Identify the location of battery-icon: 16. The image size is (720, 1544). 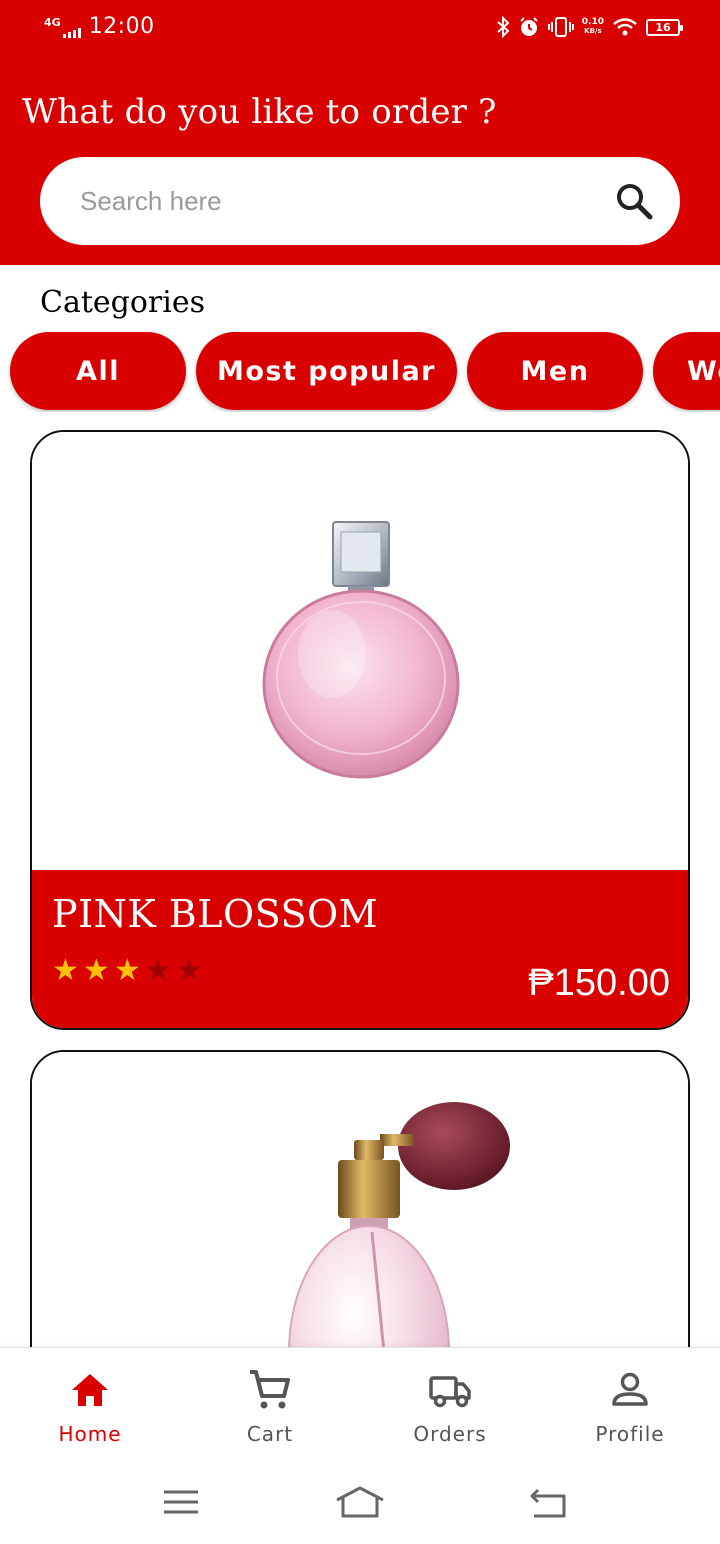
(664, 27).